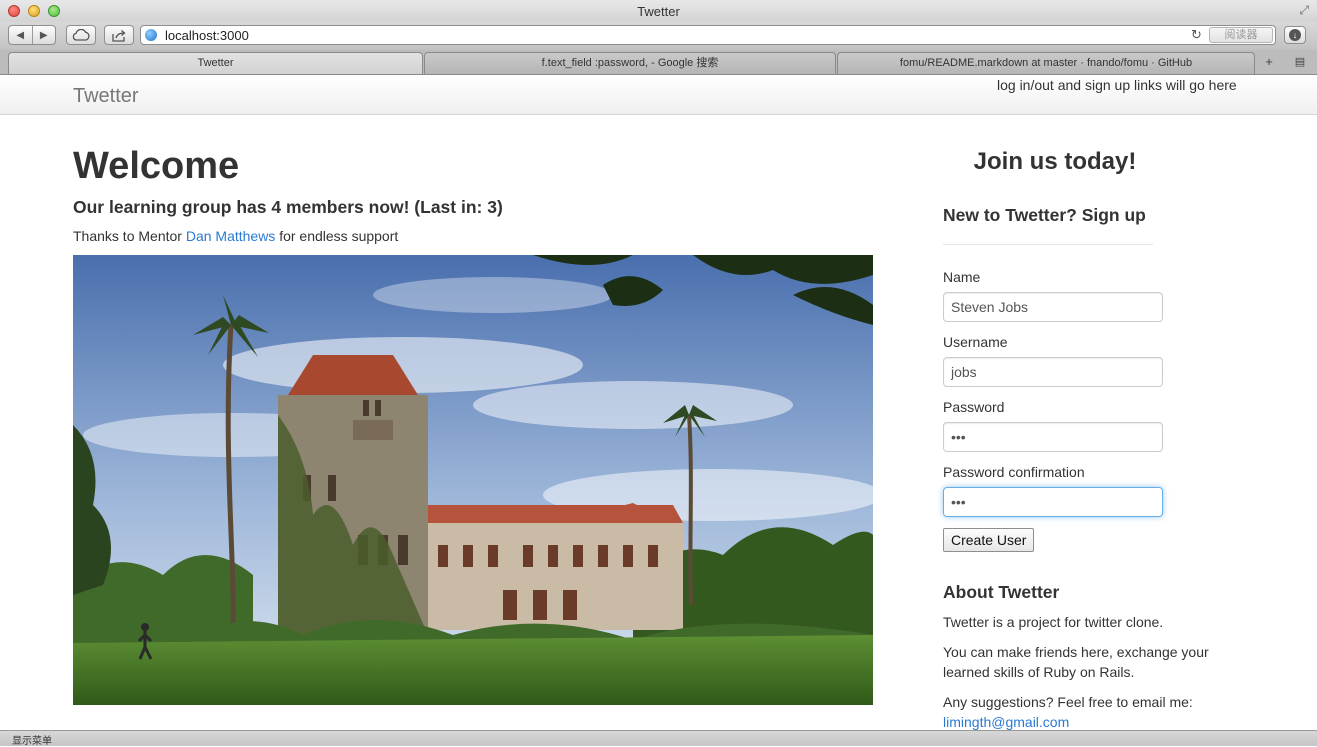 The image size is (1317, 747). Describe the element at coordinates (230, 236) in the screenshot. I see `mentor-link: Dan Matthews` at that location.